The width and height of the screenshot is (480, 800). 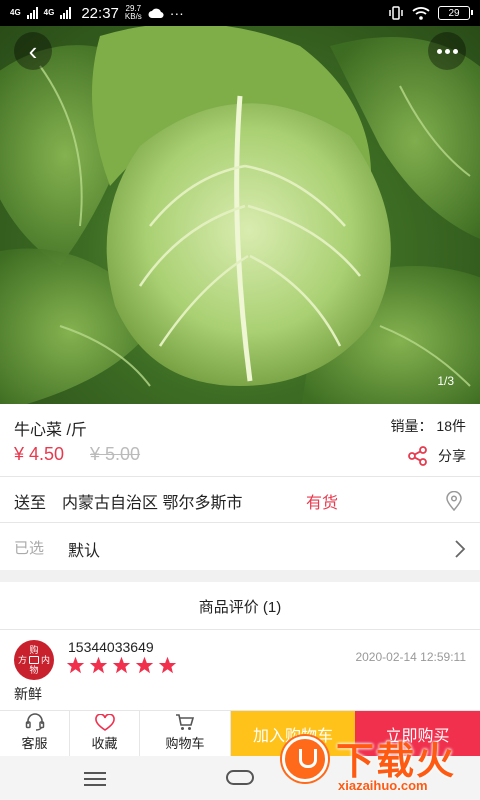 I want to click on status-bar: 4G 4G 22:37 29.7 KB/s ··· 29, so click(x=240, y=13).